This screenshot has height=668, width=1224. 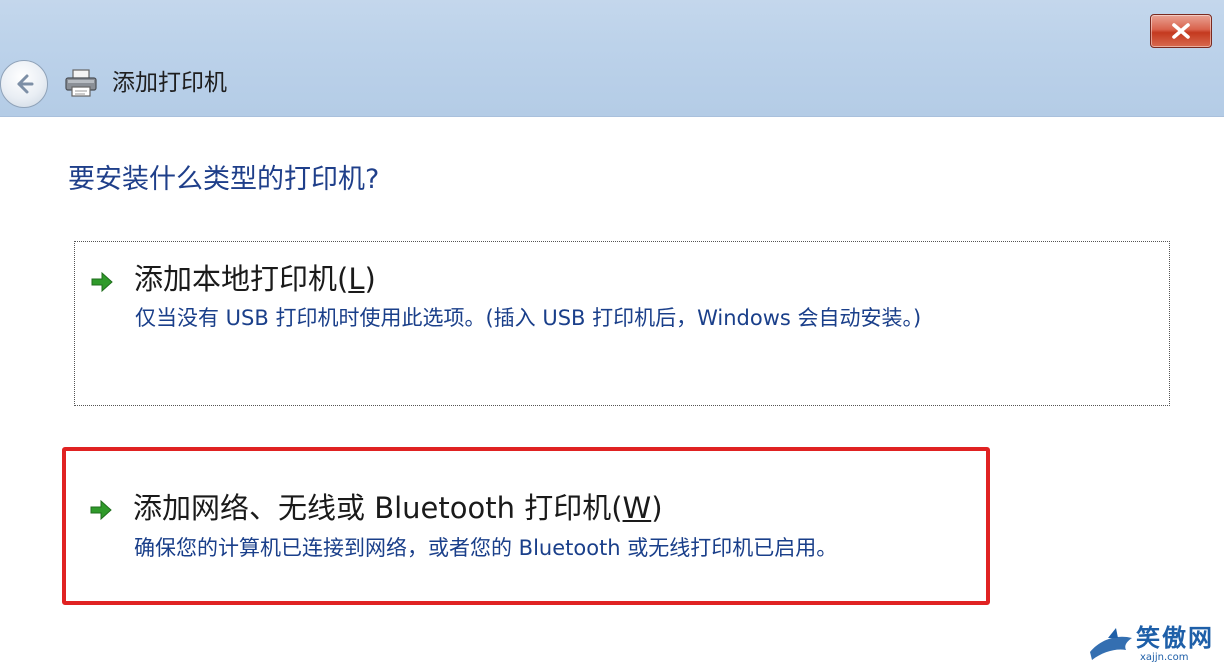 I want to click on watermark-url: xajjn.com, so click(x=1164, y=657).